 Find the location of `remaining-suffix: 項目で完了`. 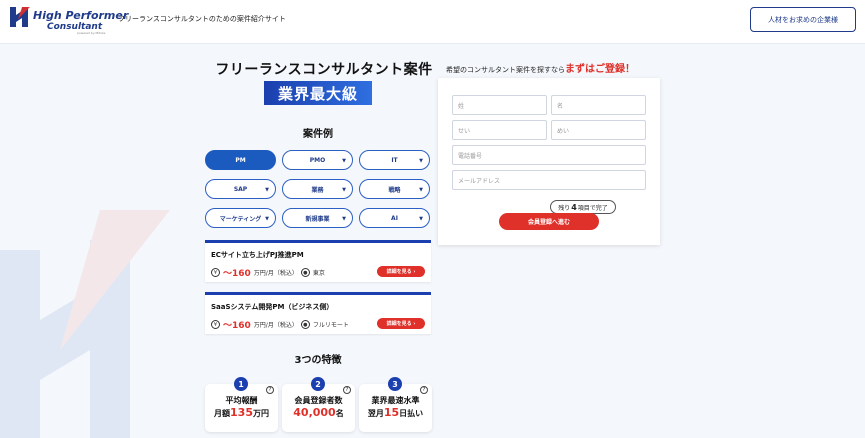

remaining-suffix: 項目で完了 is located at coordinates (592, 208).